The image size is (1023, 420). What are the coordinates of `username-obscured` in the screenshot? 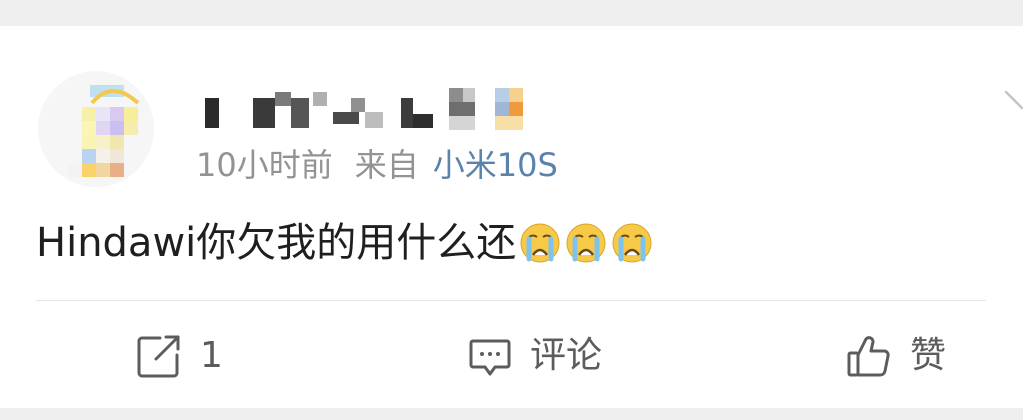 It's located at (375, 110).